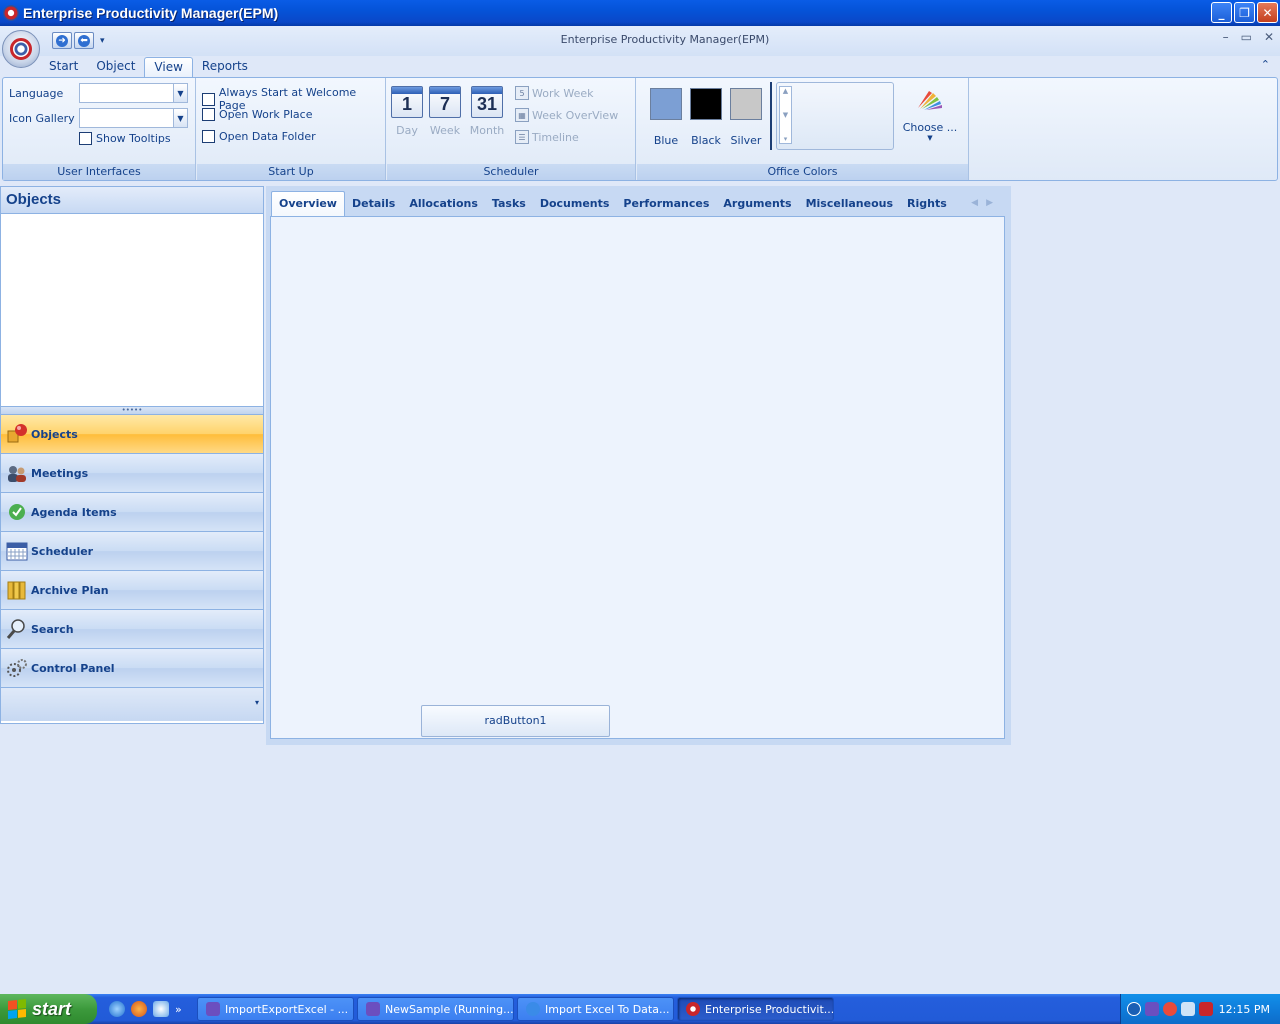 This screenshot has height=1024, width=1280. I want to click on tab-scroll-arrows: ◀▶, so click(986, 203).